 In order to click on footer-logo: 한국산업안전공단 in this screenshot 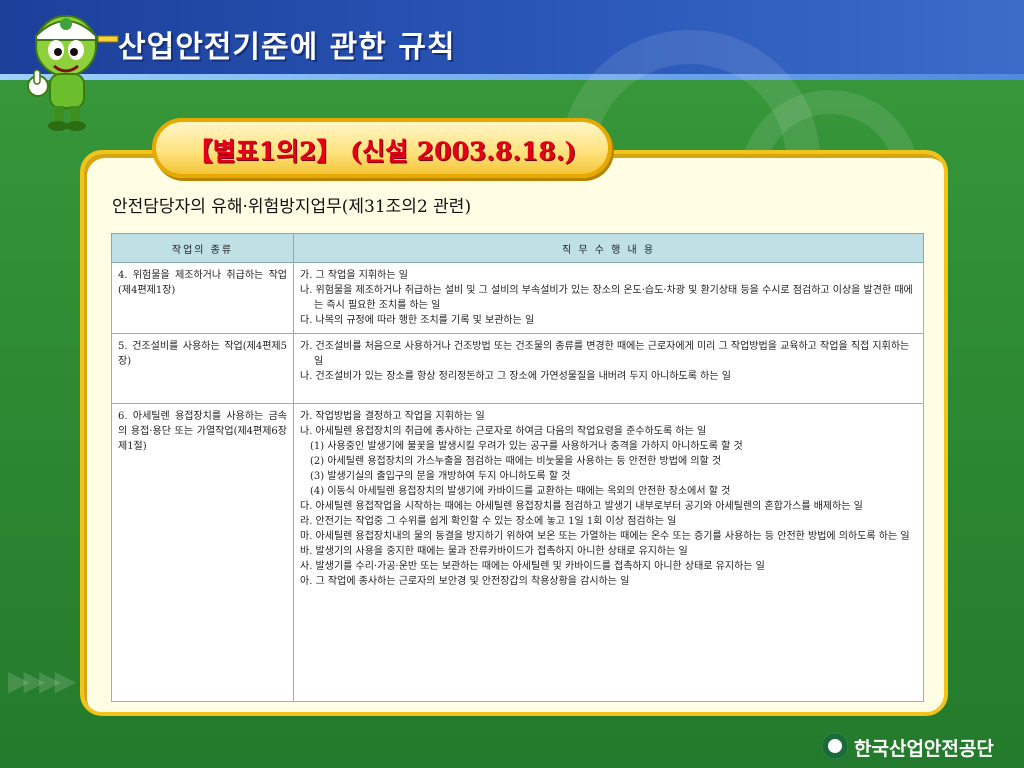, I will do `click(920, 746)`.